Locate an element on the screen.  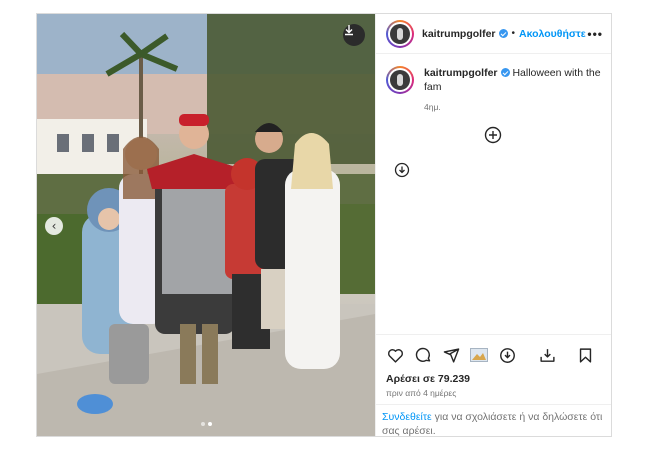
bookmark-button is located at coordinates (585, 355).